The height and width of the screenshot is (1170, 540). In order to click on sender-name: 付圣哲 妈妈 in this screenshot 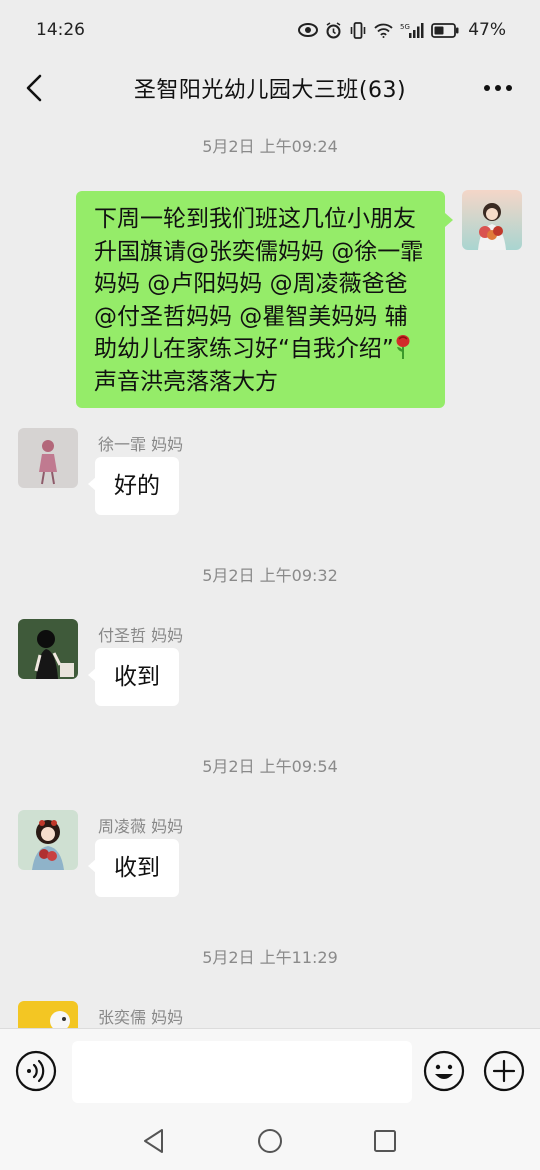, I will do `click(141, 635)`.